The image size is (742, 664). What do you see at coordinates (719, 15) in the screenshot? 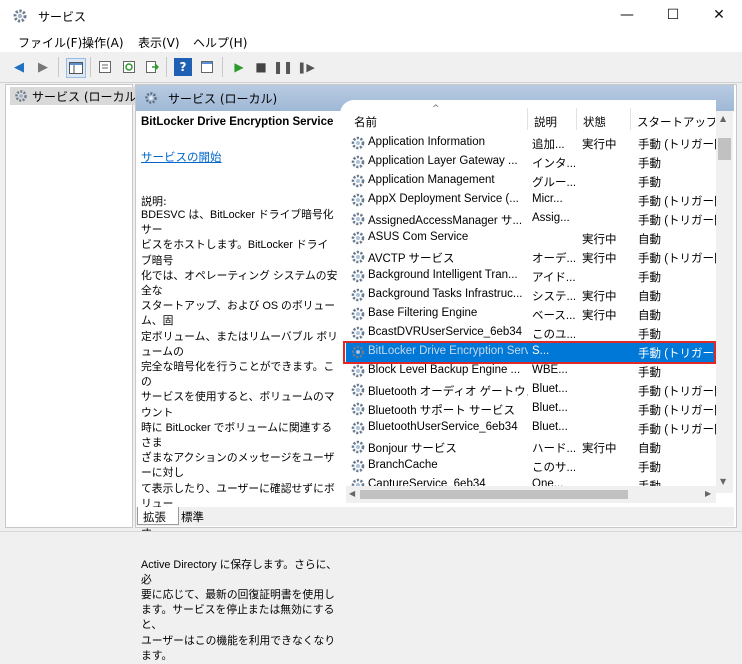
I see `close-button: ✕` at bounding box center [719, 15].